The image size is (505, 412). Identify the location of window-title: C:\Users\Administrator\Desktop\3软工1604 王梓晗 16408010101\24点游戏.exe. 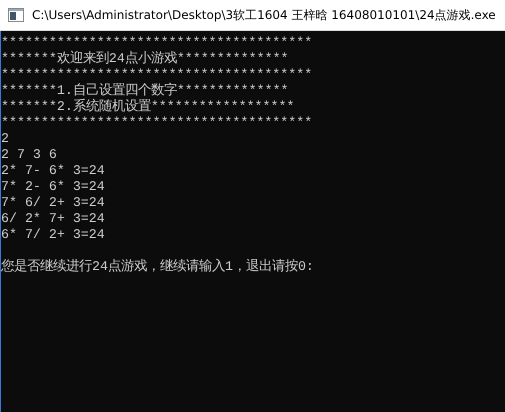
(264, 15).